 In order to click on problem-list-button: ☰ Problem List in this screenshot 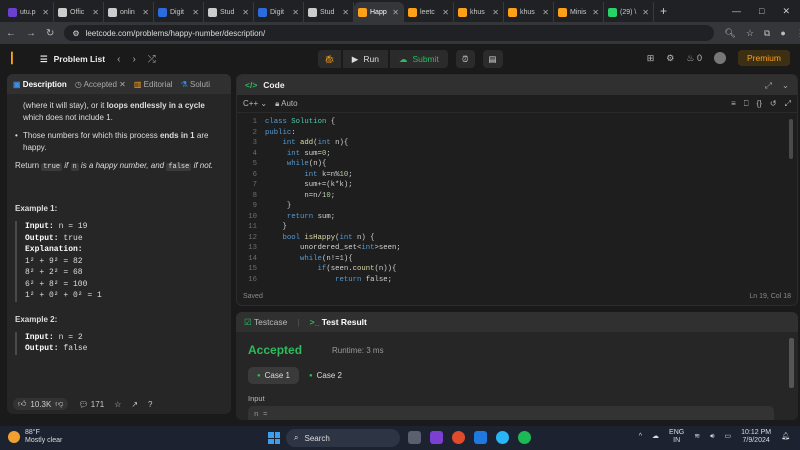, I will do `click(72, 59)`.